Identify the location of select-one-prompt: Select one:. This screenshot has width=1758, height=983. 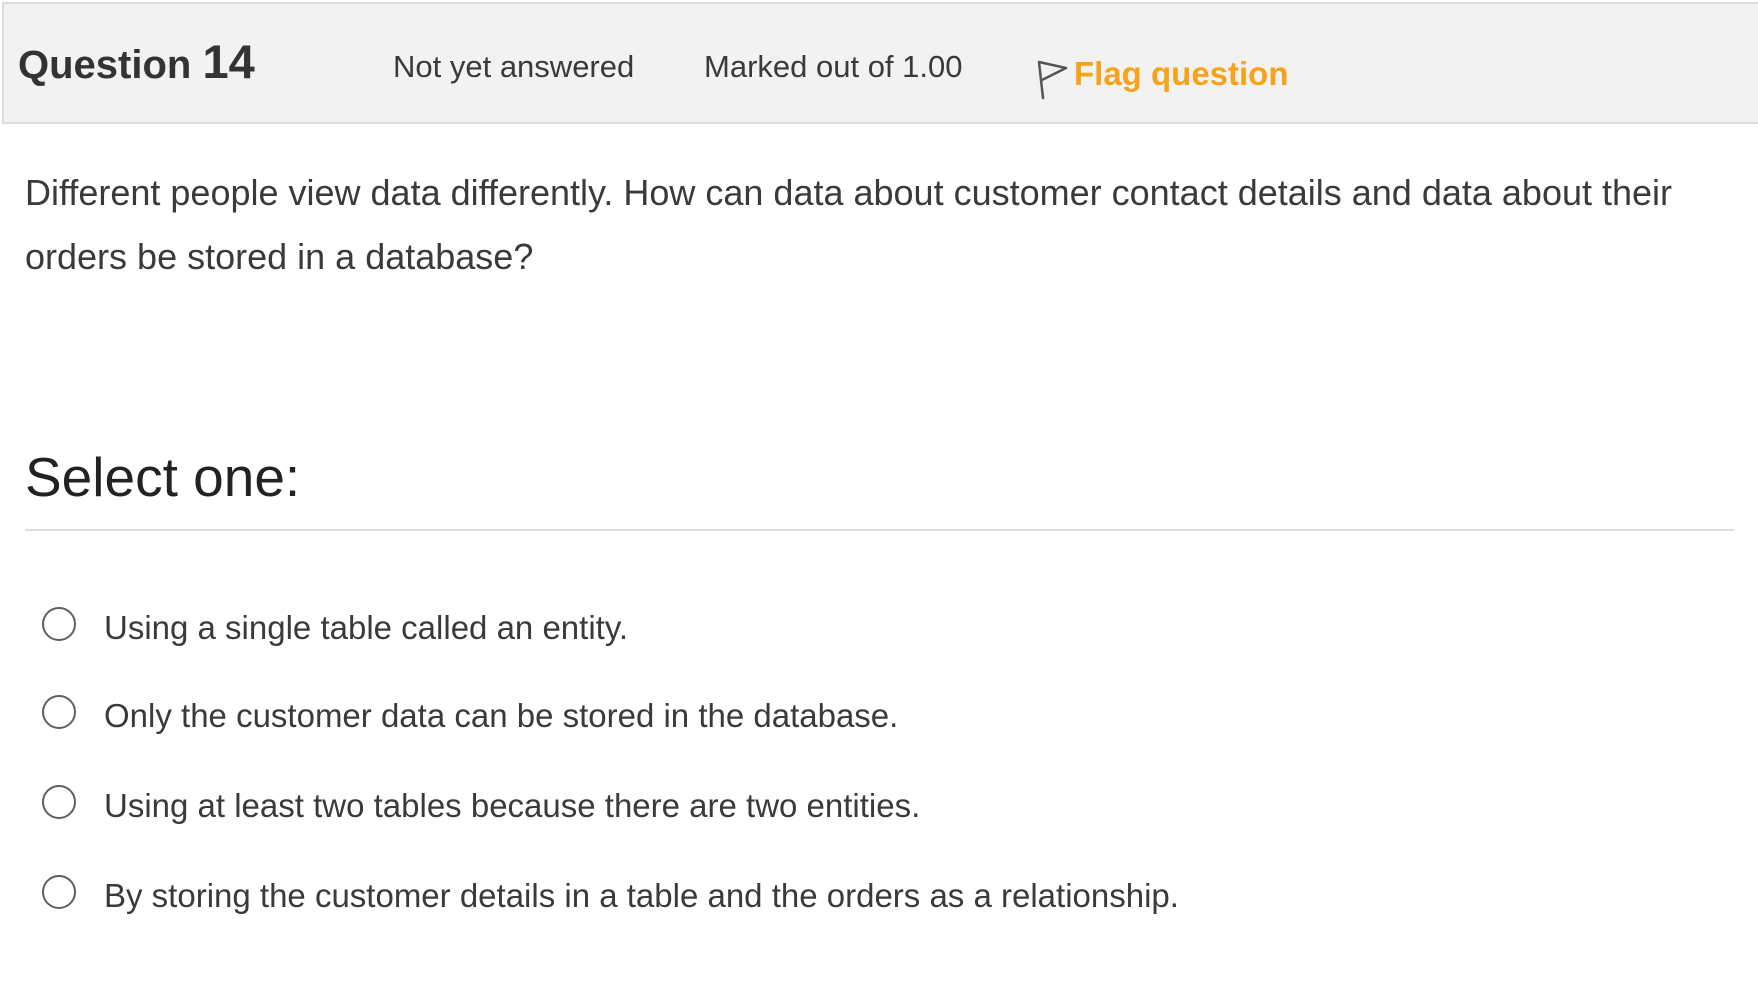
(163, 477).